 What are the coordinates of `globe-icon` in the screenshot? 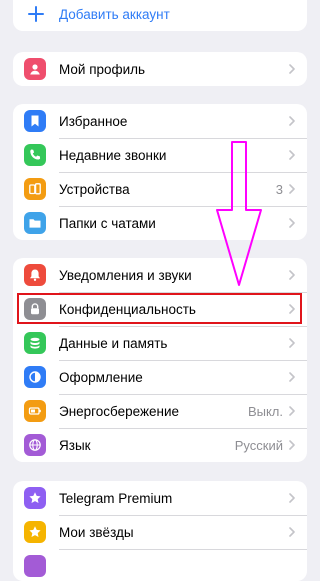 It's located at (35, 445).